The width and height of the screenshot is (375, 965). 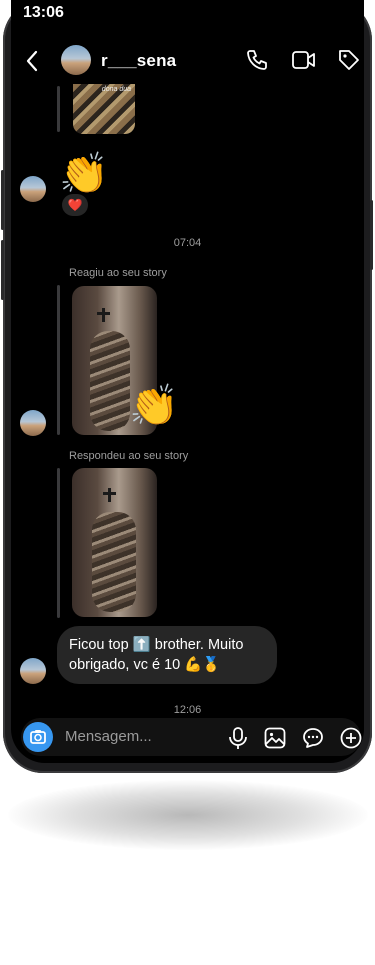 I want to click on chevron-left-icon, so click(x=32, y=61).